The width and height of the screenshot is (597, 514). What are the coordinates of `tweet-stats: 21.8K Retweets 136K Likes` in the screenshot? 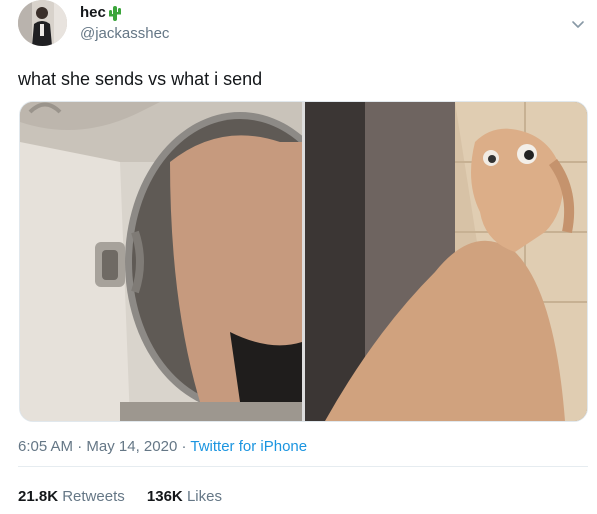 It's located at (129, 496).